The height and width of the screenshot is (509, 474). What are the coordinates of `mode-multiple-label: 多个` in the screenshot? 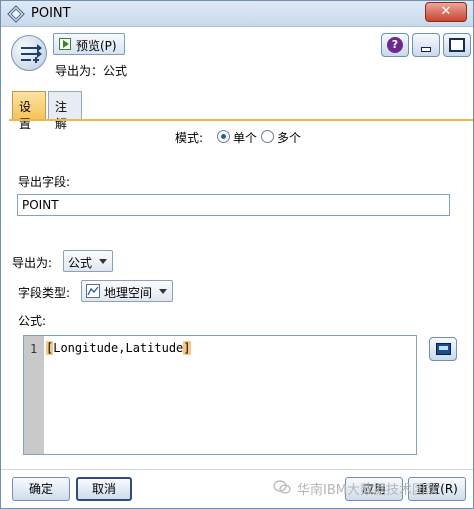 It's located at (289, 138).